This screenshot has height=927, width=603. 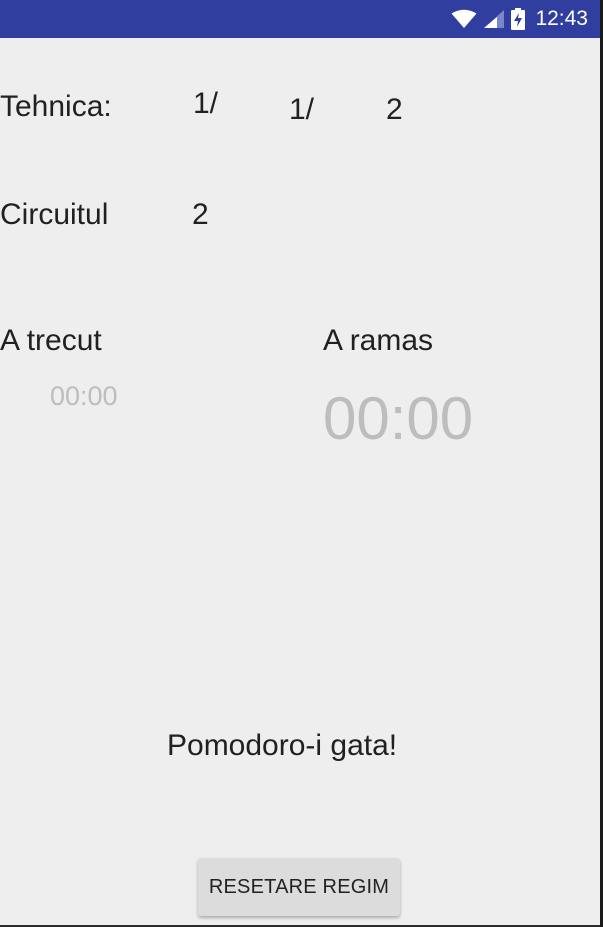 What do you see at coordinates (494, 19) in the screenshot?
I see `signal-icon` at bounding box center [494, 19].